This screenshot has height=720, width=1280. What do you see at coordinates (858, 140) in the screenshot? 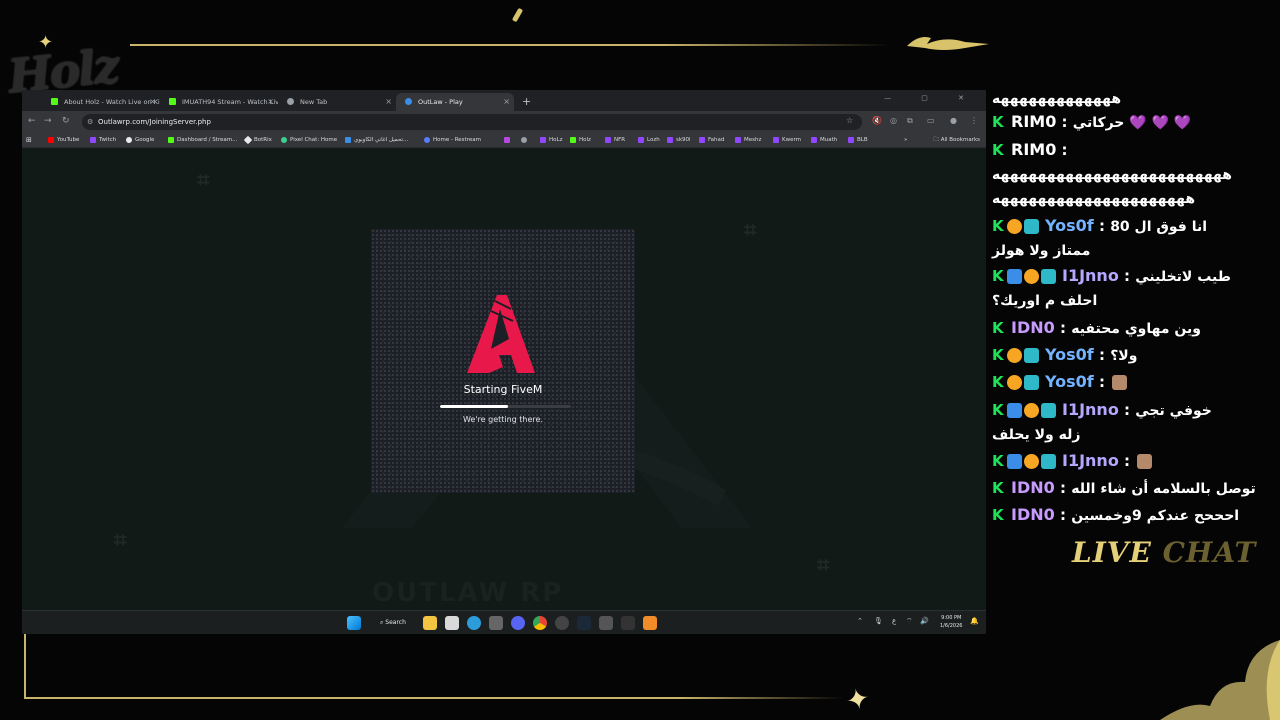
I see `bookmark-item: BLB` at bounding box center [858, 140].